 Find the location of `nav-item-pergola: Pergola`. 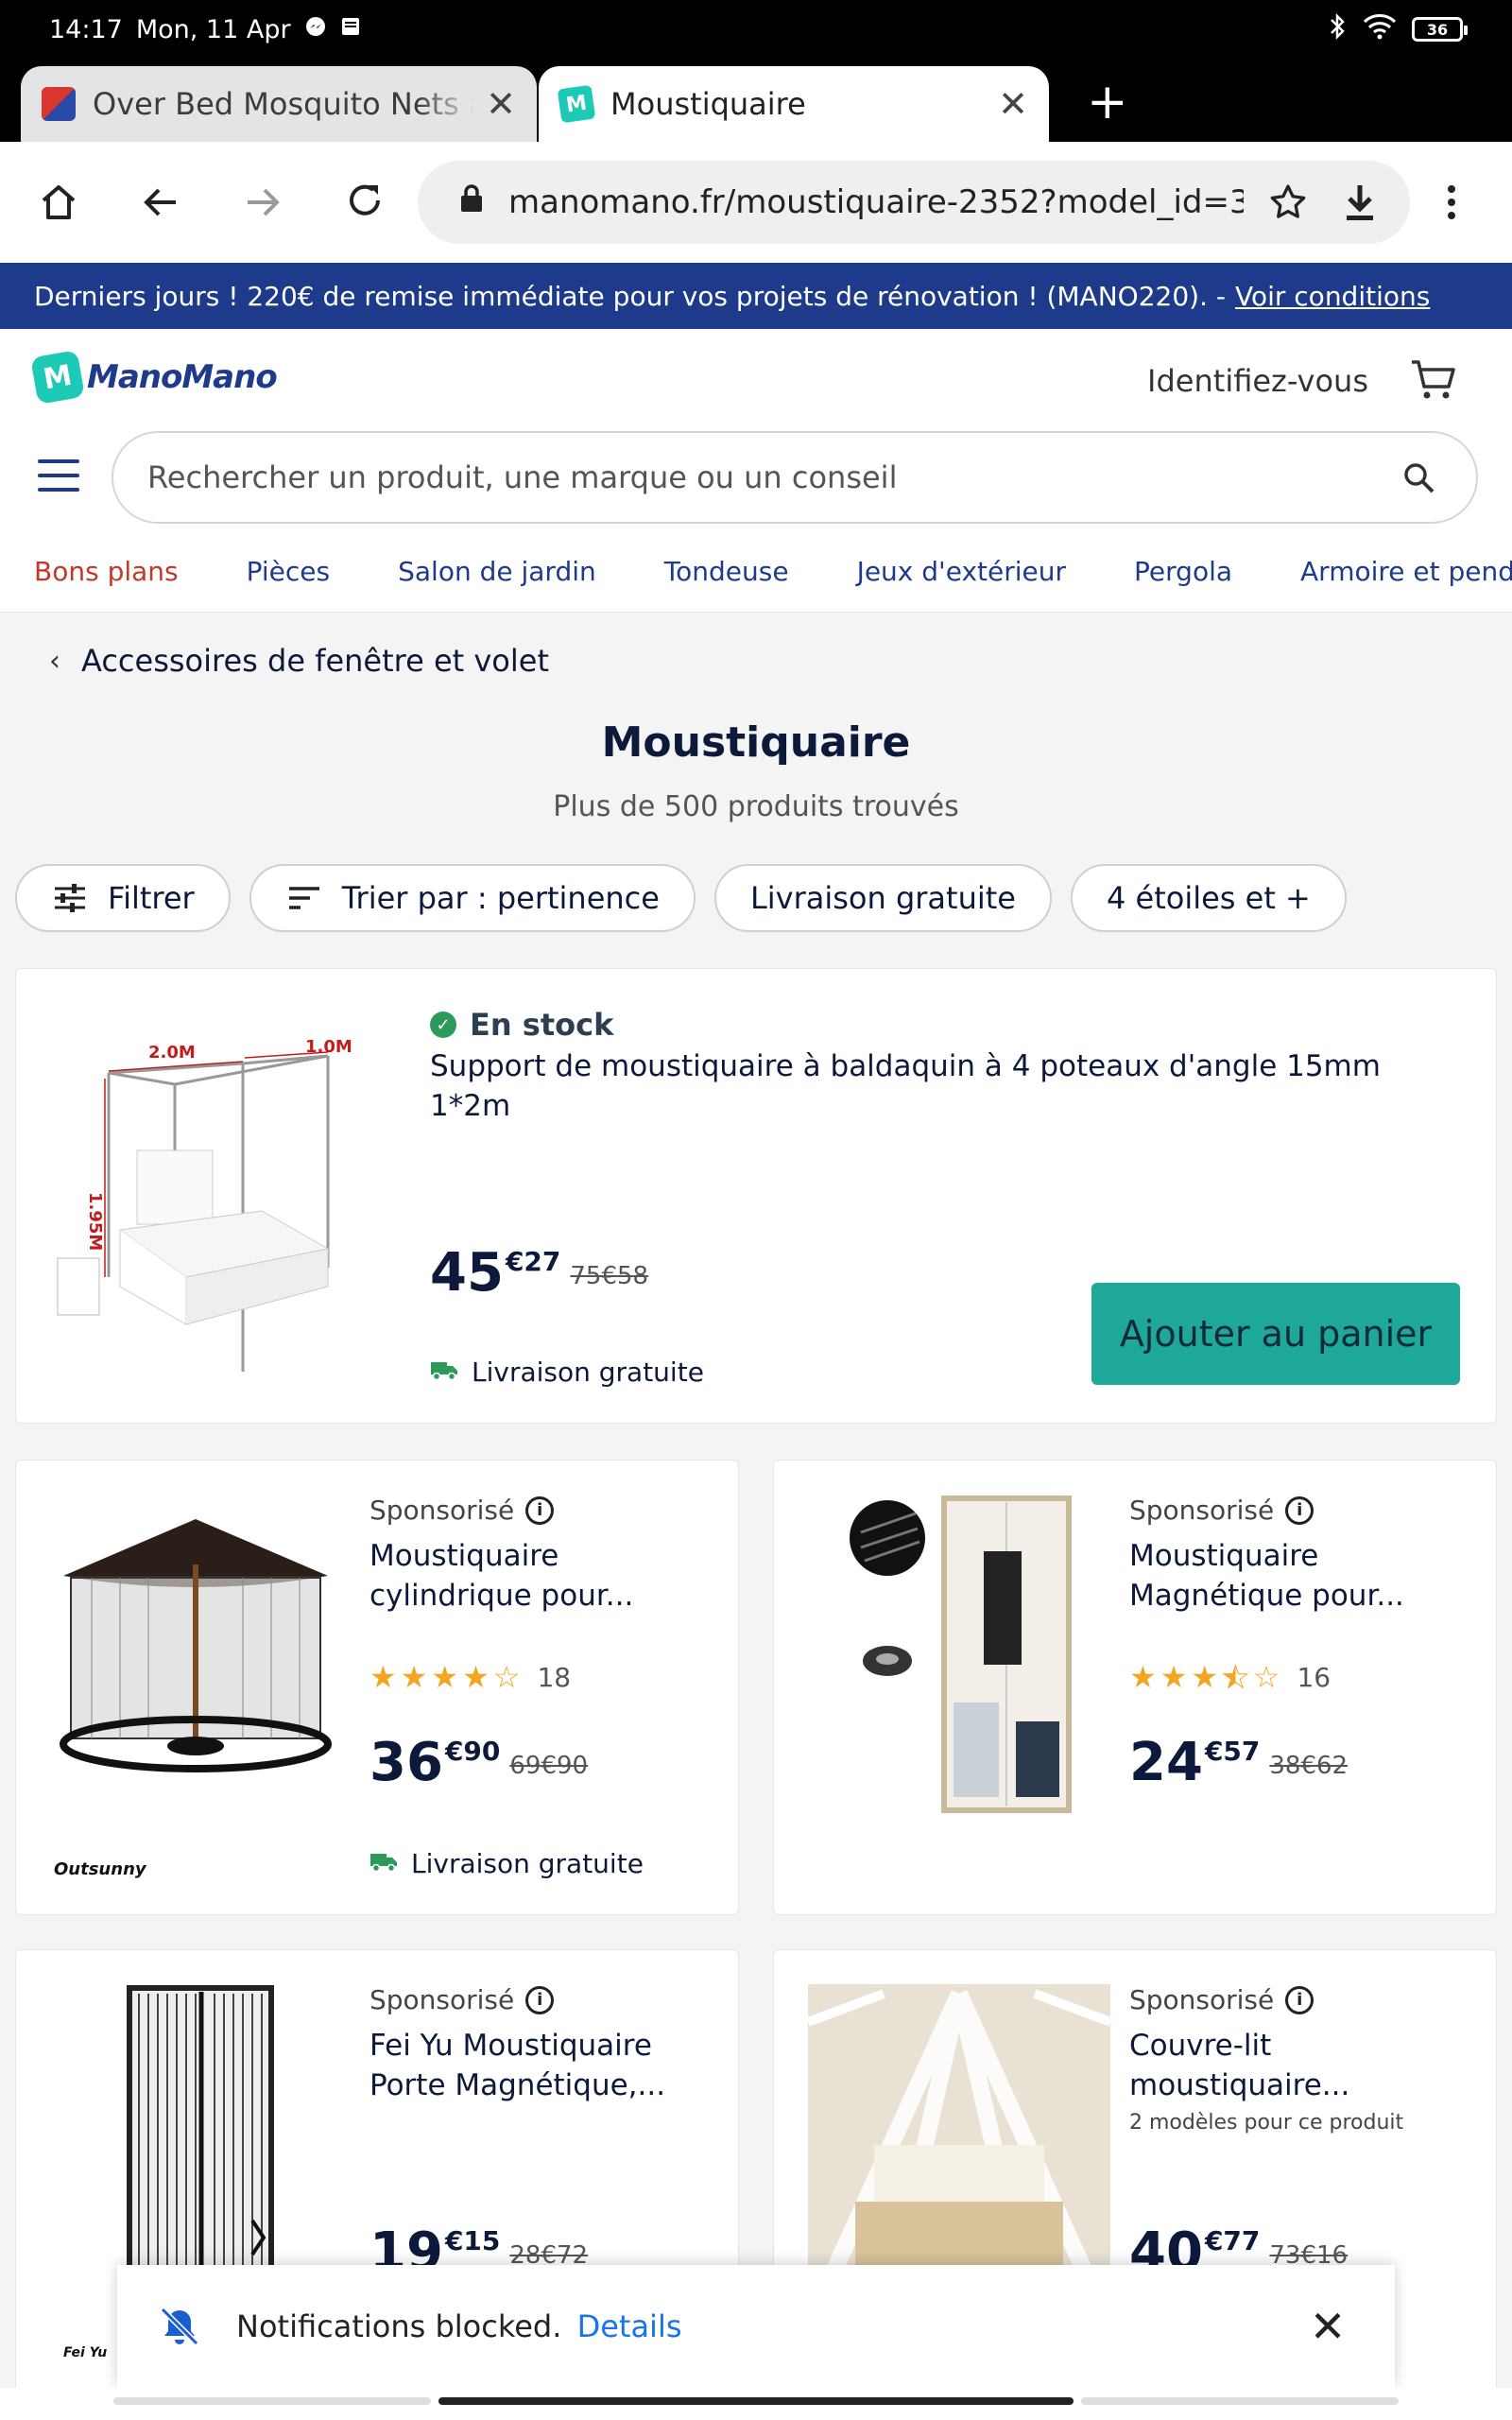

nav-item-pergola: Pergola is located at coordinates (1183, 571).